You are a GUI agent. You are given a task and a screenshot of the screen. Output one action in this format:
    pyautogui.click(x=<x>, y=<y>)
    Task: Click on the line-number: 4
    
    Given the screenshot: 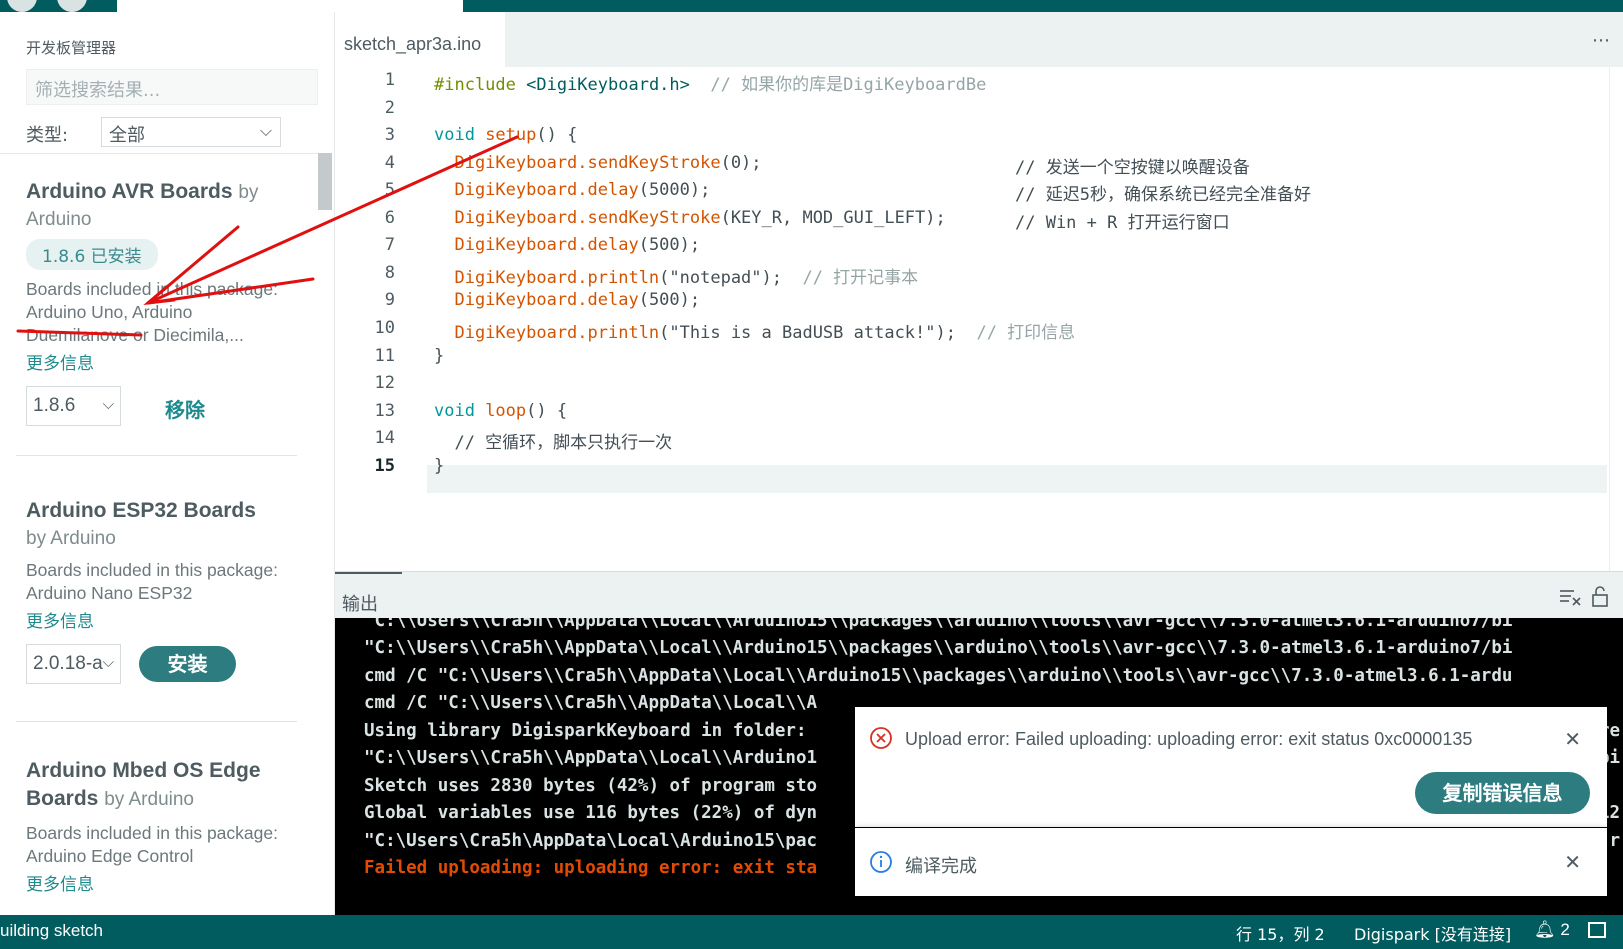 What is the action you would take?
    pyautogui.click(x=389, y=163)
    